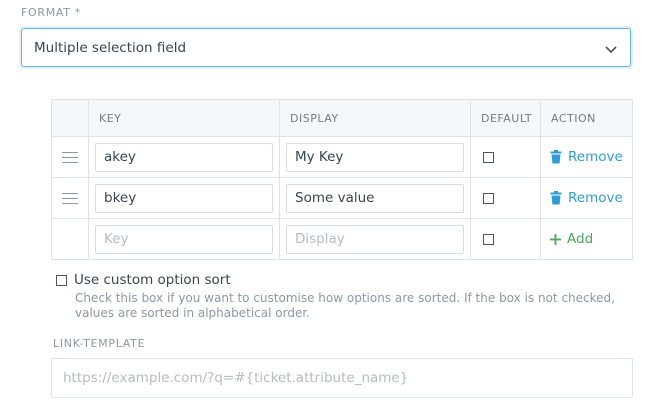 Image resolution: width=651 pixels, height=410 pixels. I want to click on new-option-key-input, so click(184, 239).